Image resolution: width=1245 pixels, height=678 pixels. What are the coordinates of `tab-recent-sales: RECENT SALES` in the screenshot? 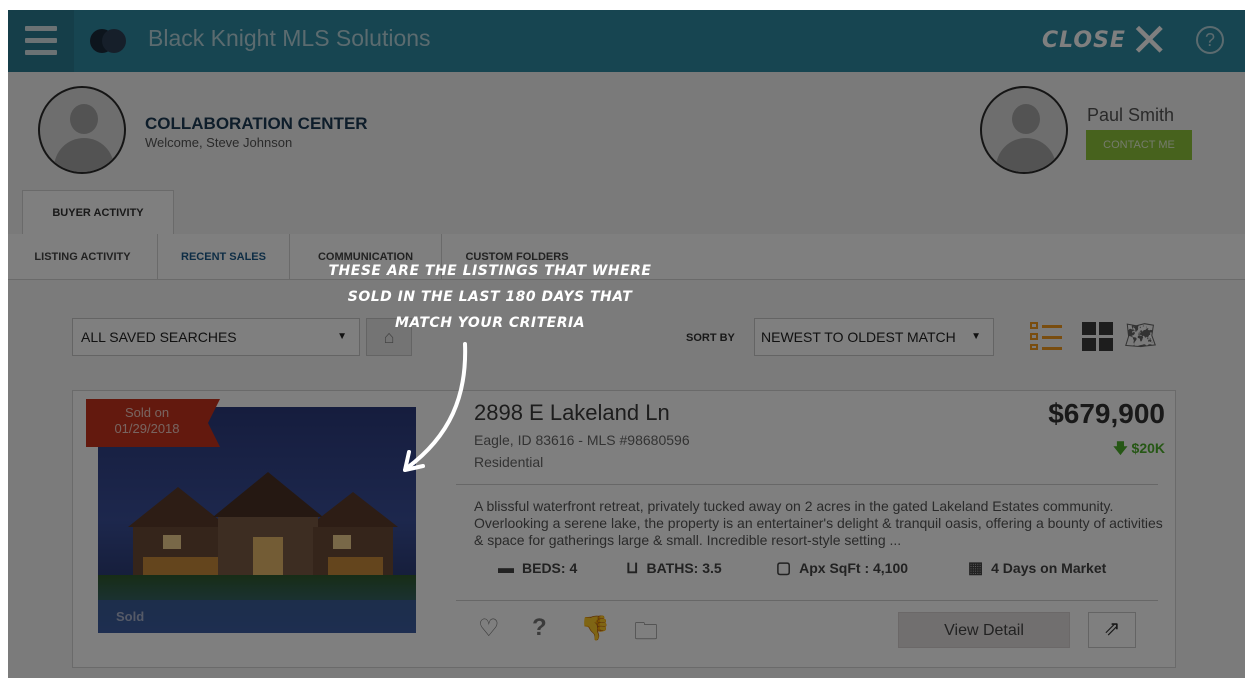 It's located at (224, 257).